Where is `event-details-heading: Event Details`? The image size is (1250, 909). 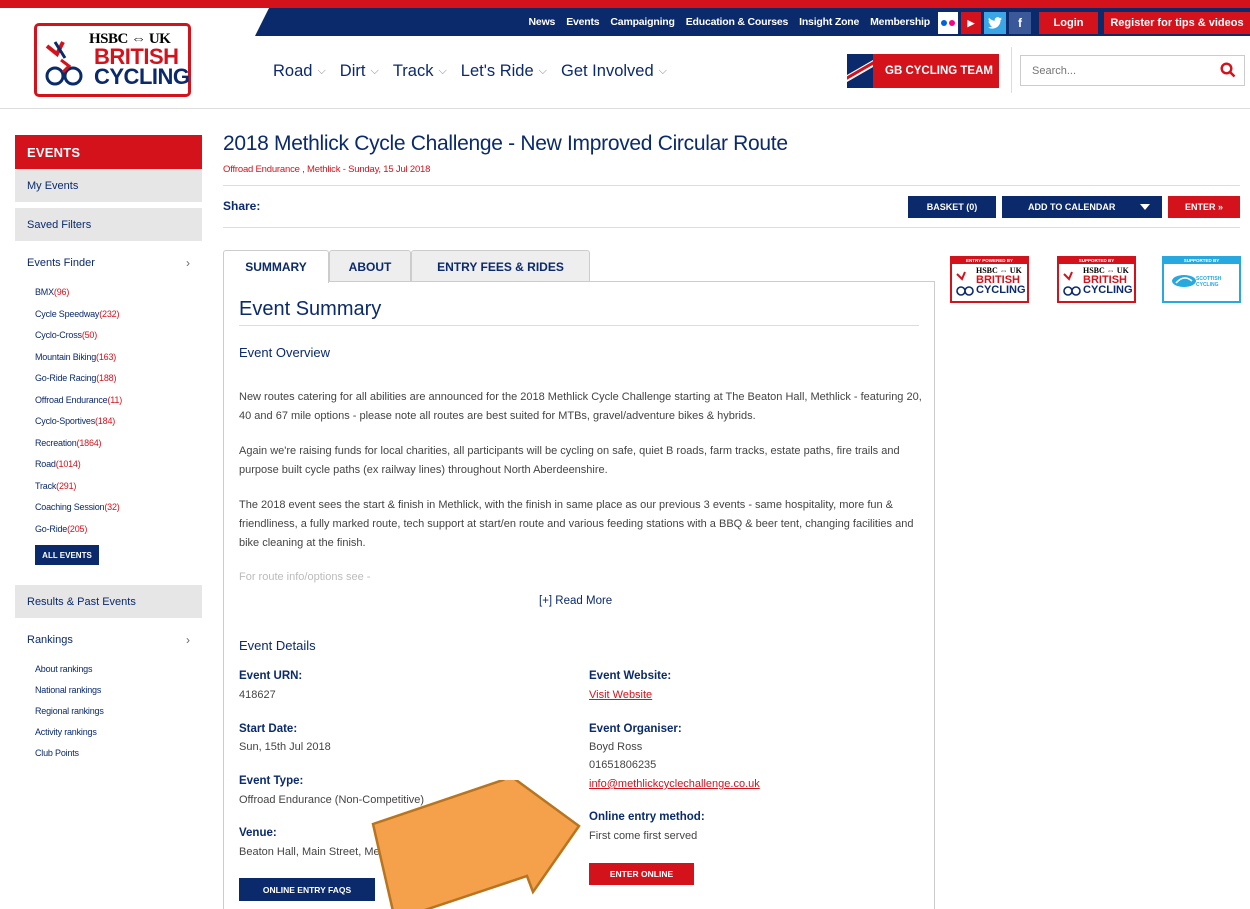 event-details-heading: Event Details is located at coordinates (277, 645).